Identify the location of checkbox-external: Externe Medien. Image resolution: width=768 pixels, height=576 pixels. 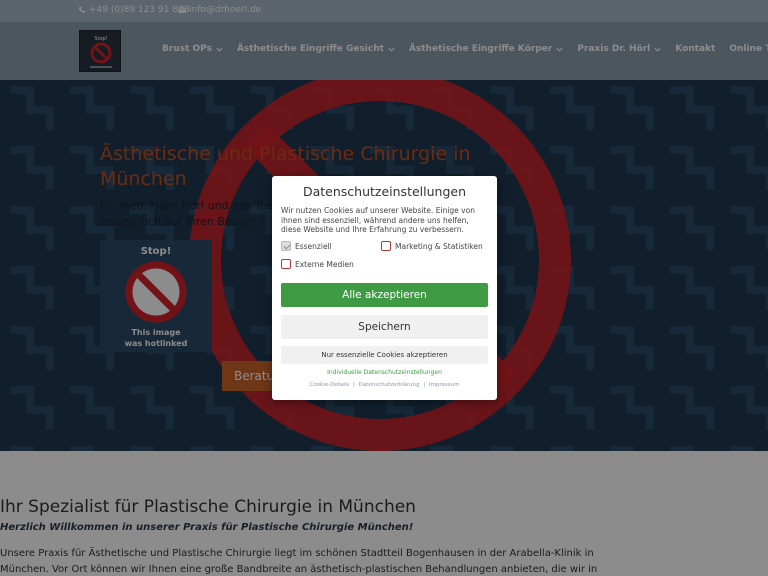
(317, 264).